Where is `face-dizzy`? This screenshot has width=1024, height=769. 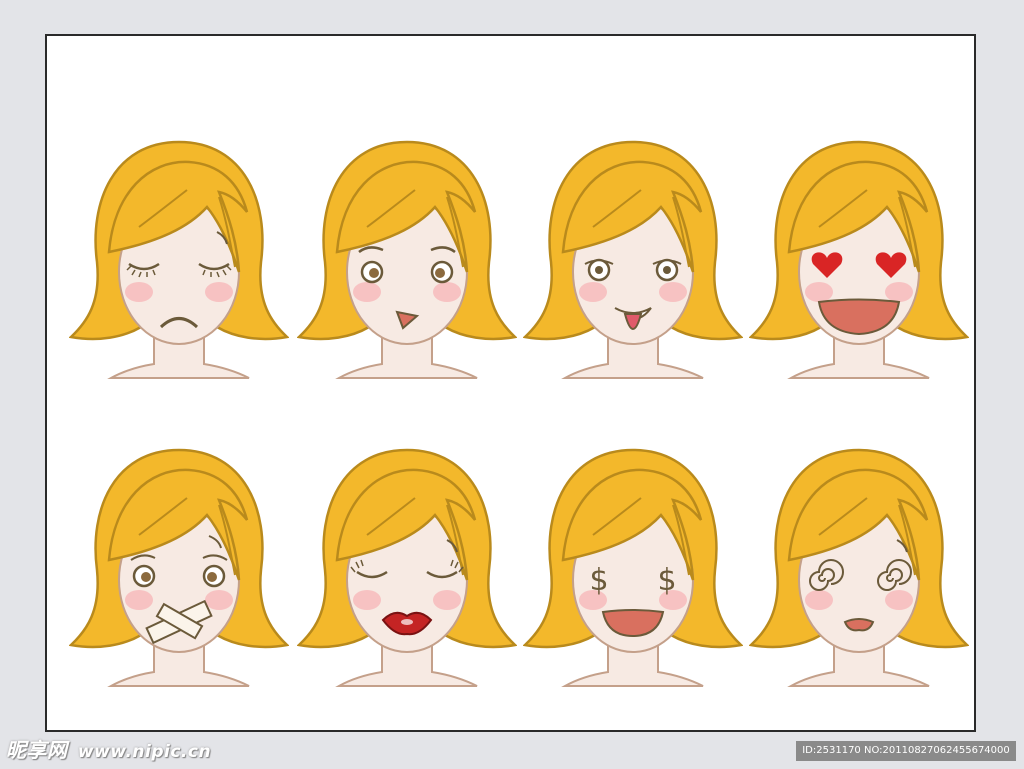 face-dizzy is located at coordinates (859, 566).